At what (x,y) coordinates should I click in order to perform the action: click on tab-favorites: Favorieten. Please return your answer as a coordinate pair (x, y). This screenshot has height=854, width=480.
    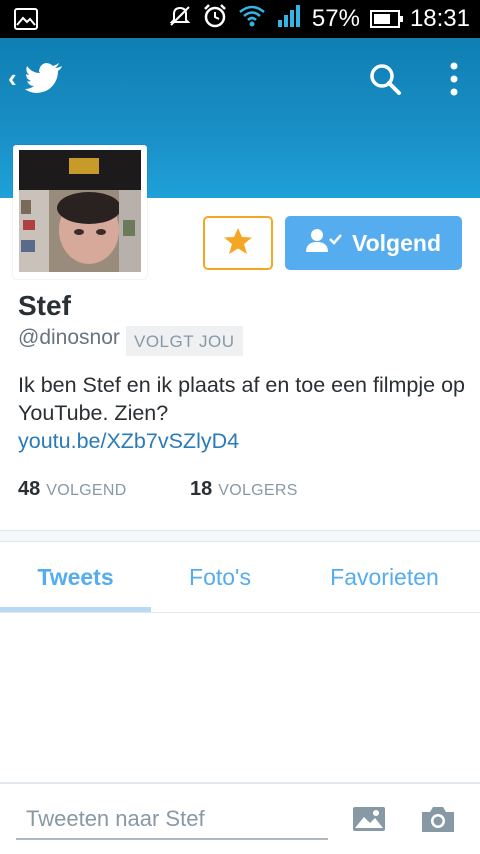
    Looking at the image, I should click on (384, 577).